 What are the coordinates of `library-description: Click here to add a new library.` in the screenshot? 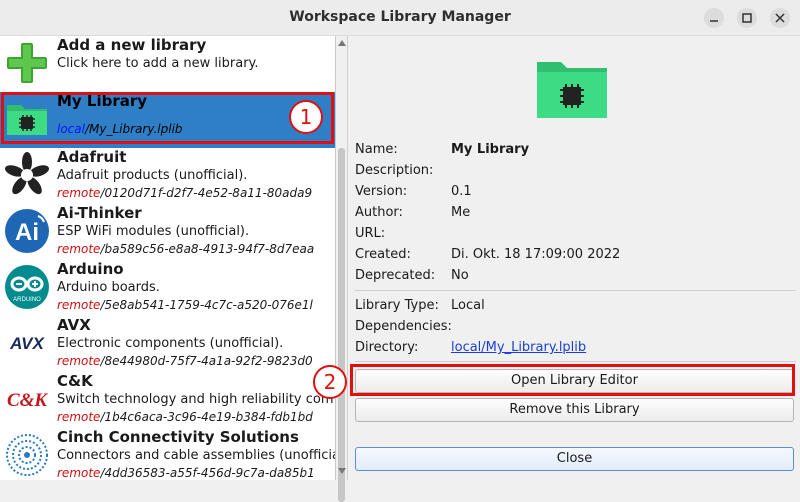 It's located at (158, 63).